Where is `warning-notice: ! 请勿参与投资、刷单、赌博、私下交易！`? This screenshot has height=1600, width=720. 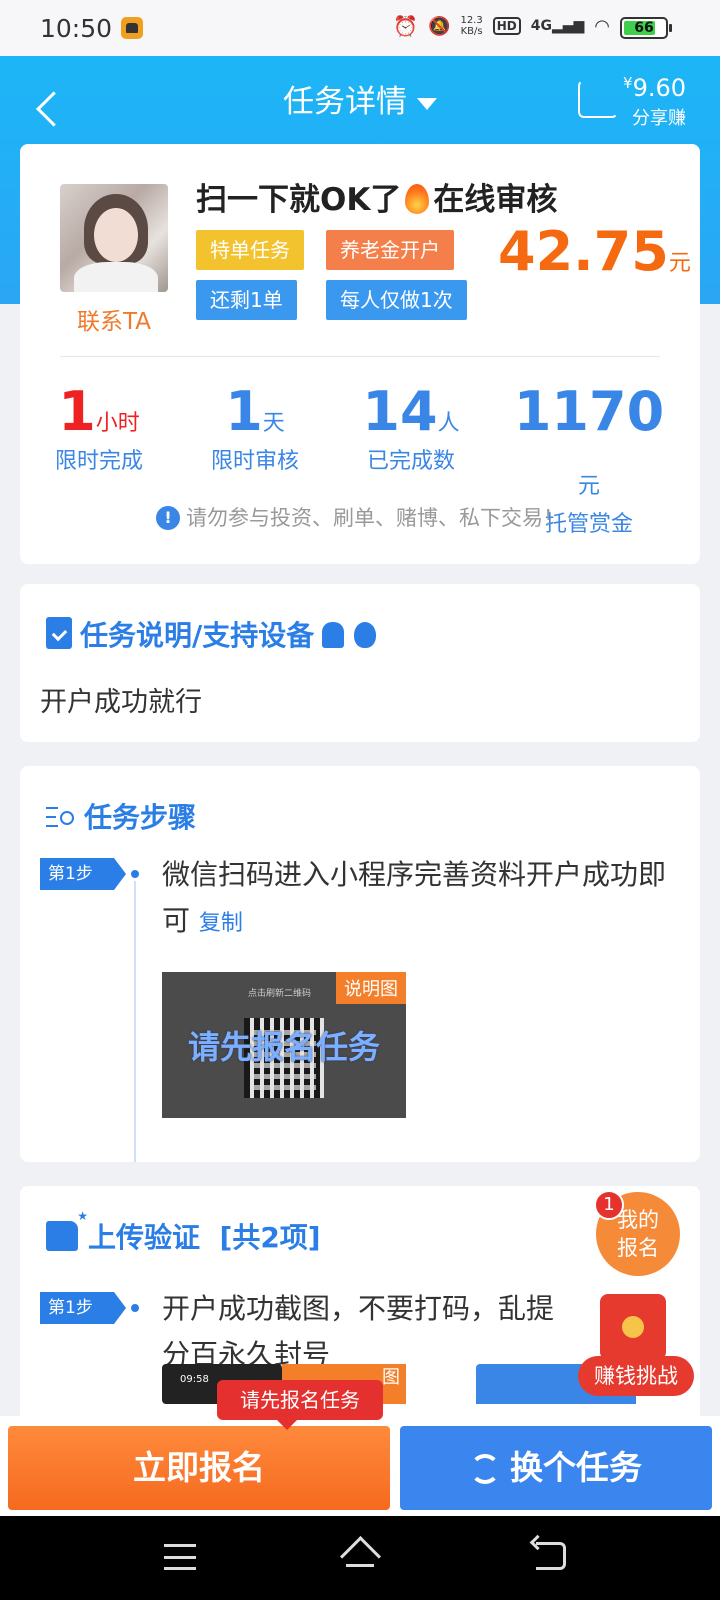 warning-notice: ! 请勿参与投资、刷单、赌博、私下交易！ is located at coordinates (360, 517).